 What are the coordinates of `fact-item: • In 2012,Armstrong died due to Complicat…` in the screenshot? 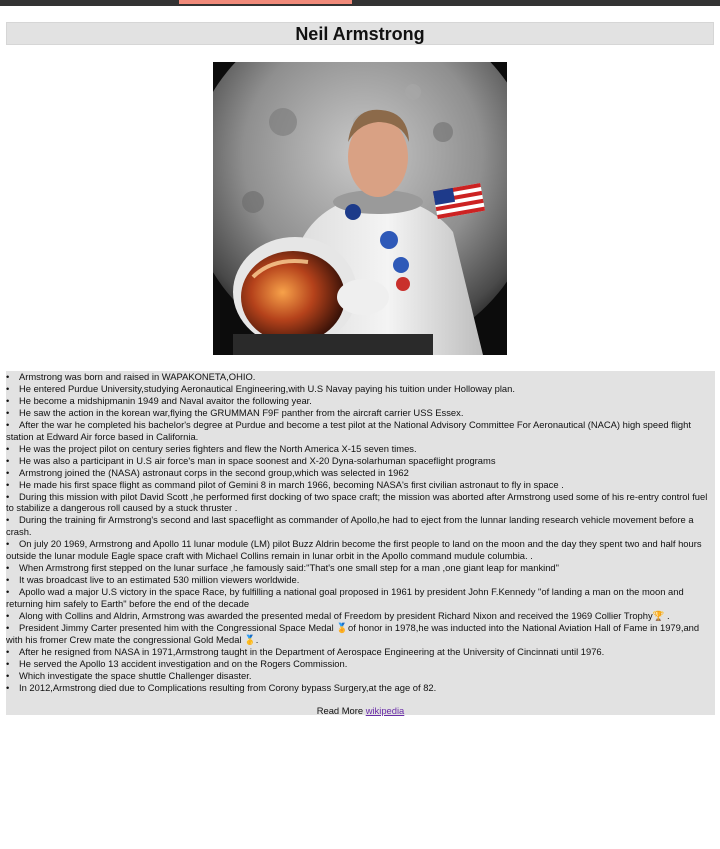 It's located at (221, 687).